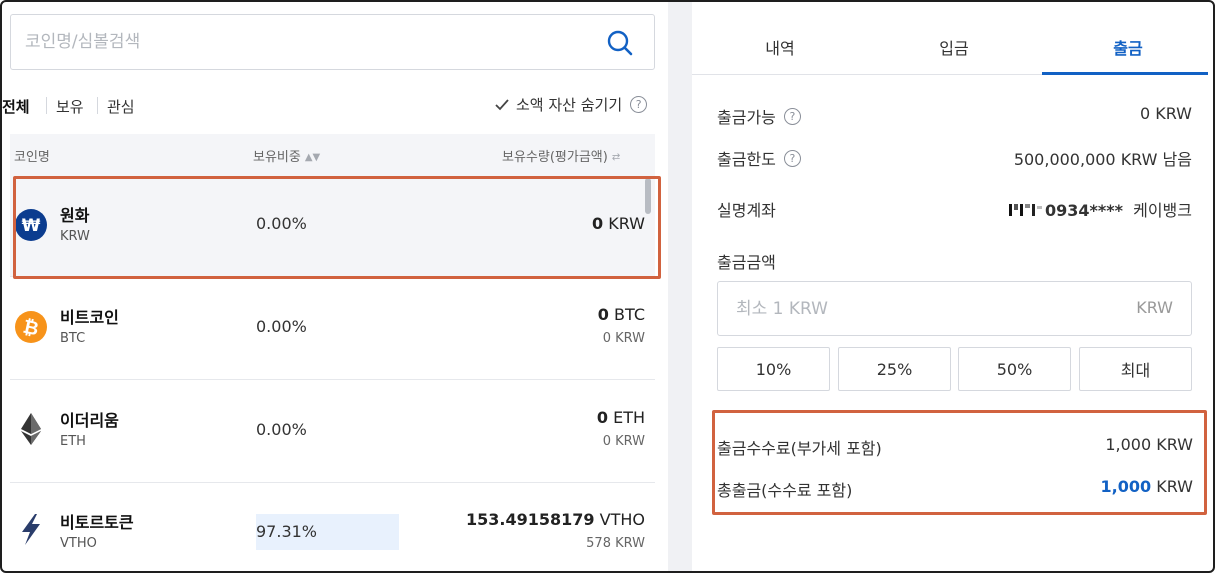  What do you see at coordinates (1154, 307) in the screenshot?
I see `amount-unit: KRW` at bounding box center [1154, 307].